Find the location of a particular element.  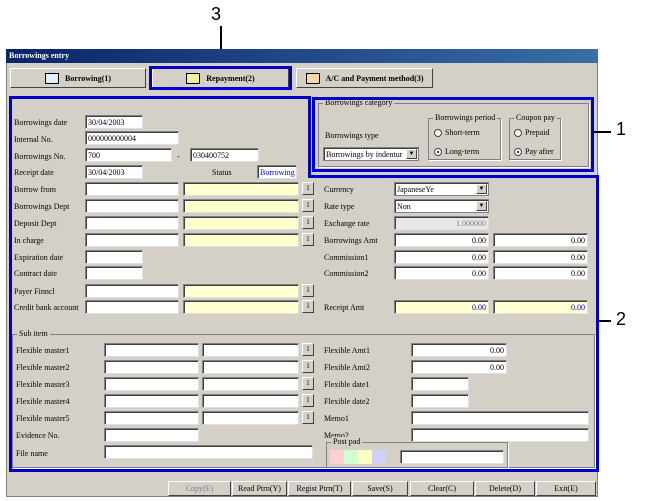

regist-ptrn-button: Regist Ptrn(T) is located at coordinates (319, 488).